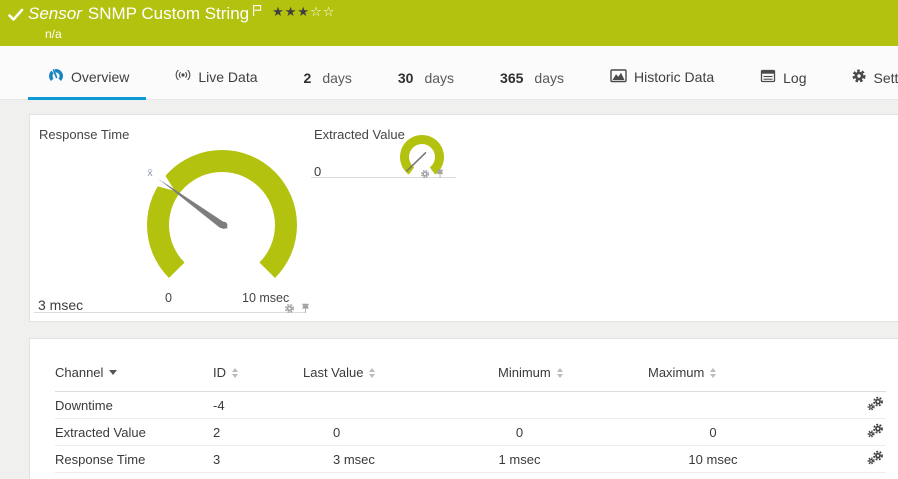 This screenshot has width=898, height=479. Describe the element at coordinates (713, 459) in the screenshot. I see `cell-maximum: 10 msec` at that location.